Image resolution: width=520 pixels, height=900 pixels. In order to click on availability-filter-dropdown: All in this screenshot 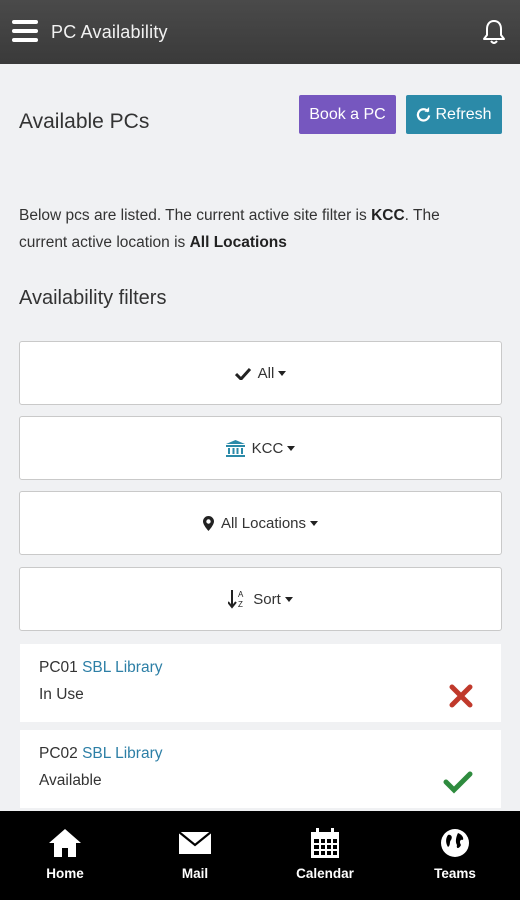, I will do `click(260, 373)`.